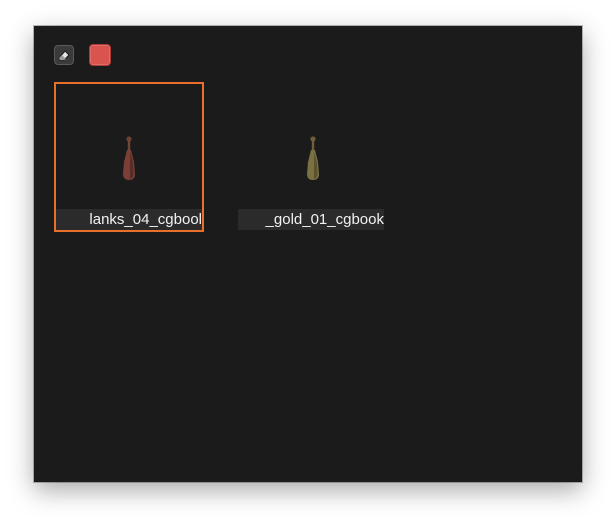 This screenshot has width=616, height=524. I want to click on asset-tile: lanks_04_cgbool, so click(129, 157).